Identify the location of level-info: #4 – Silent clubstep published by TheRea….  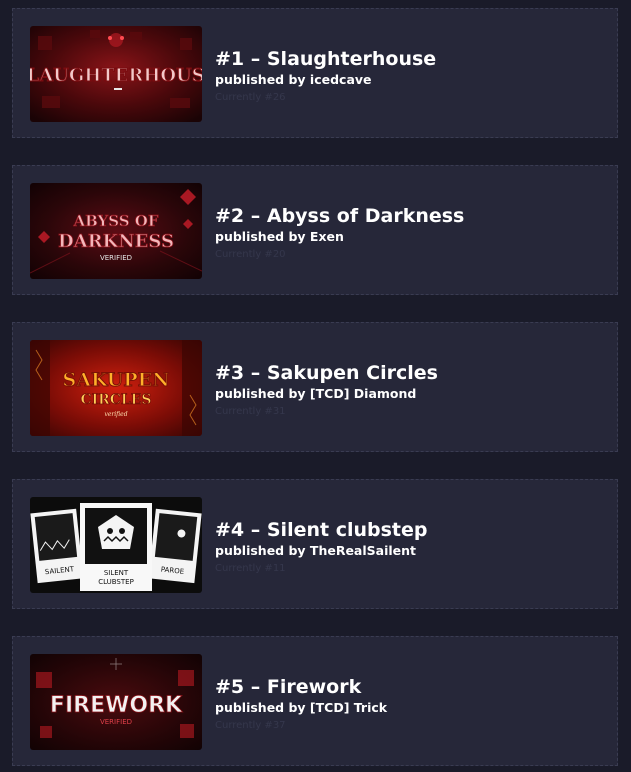
(410, 547).